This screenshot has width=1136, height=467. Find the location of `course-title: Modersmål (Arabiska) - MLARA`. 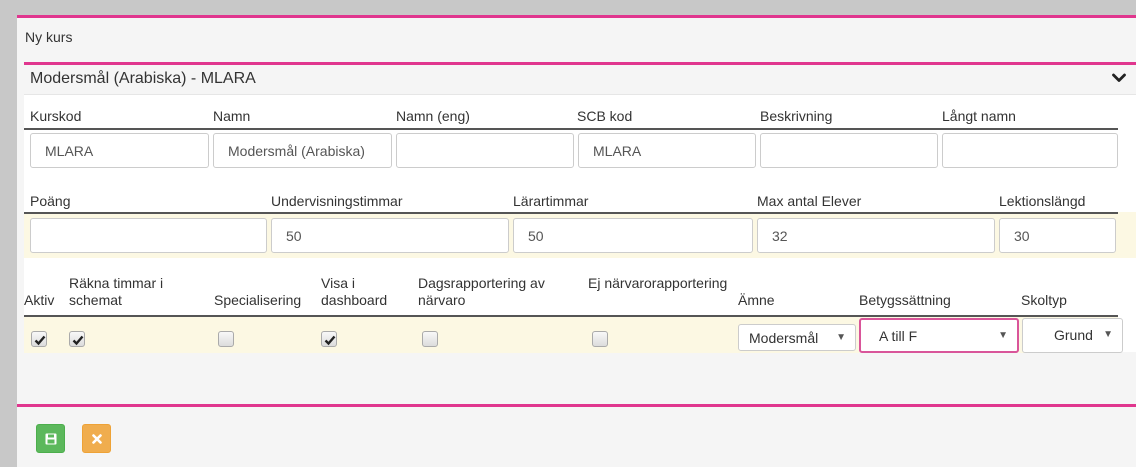

course-title: Modersmål (Arabiska) - MLARA is located at coordinates (143, 78).